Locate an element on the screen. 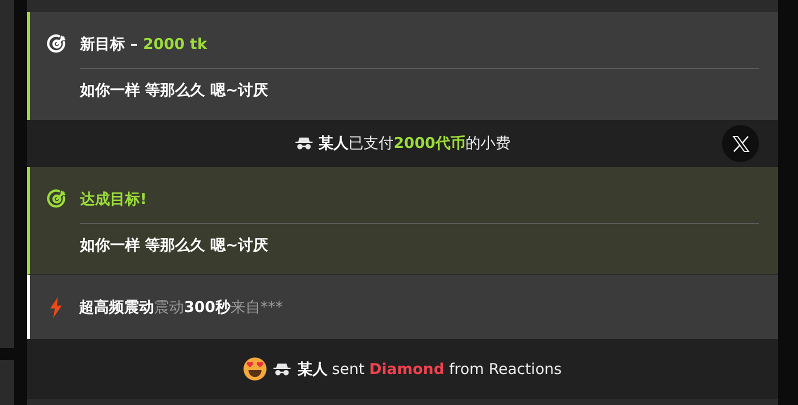  tip-message: 某人已支付2000代币的小费 is located at coordinates (414, 143).